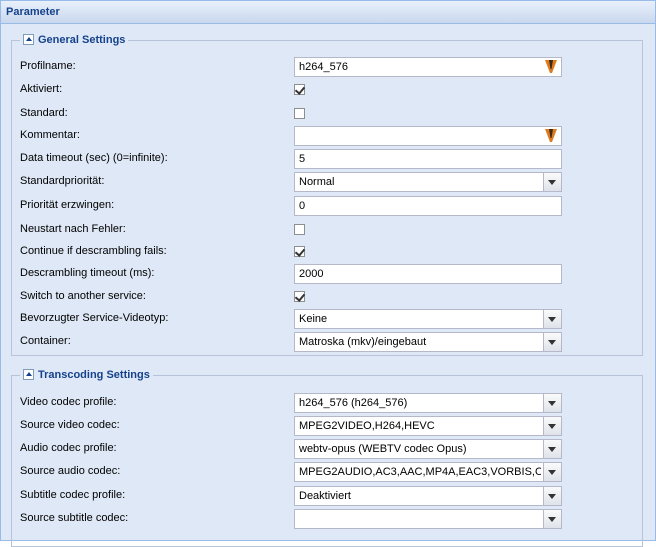  What do you see at coordinates (420, 472) in the screenshot?
I see `field-value: MPEG2AUDIO,AC3,AAC,MP4A,EAC3,VORBIS,OPUS` at bounding box center [420, 472].